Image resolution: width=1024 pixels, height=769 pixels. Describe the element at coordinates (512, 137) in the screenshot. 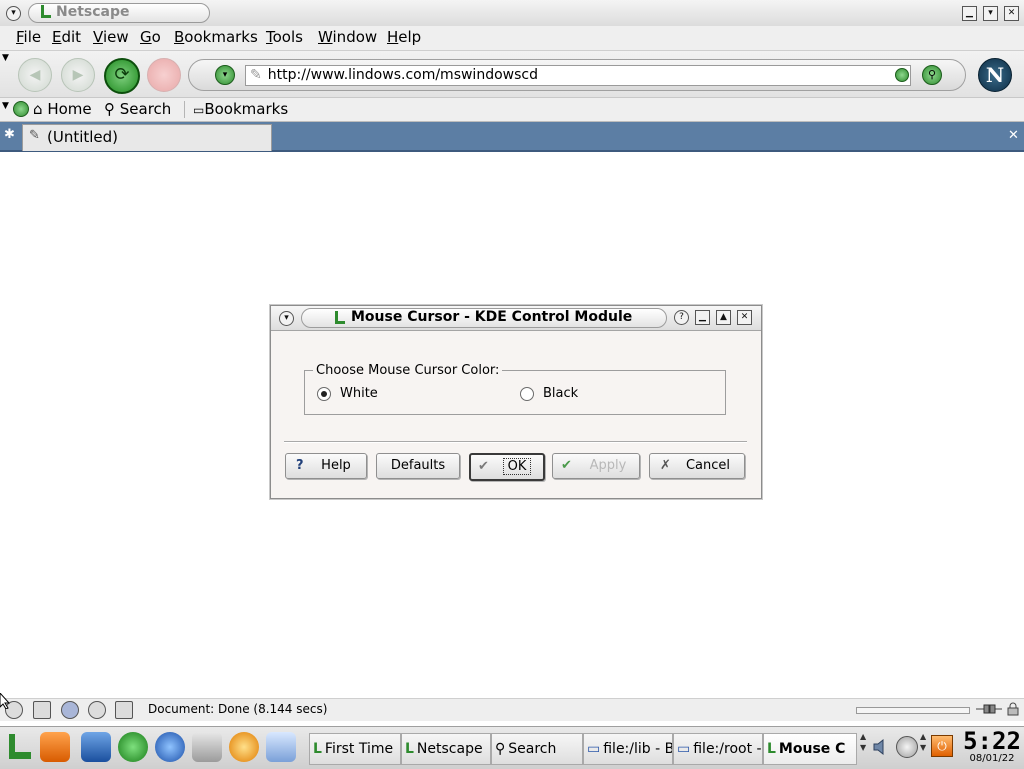

I see `tab-bar: ✱ ✎ (Untitled) ✕` at that location.